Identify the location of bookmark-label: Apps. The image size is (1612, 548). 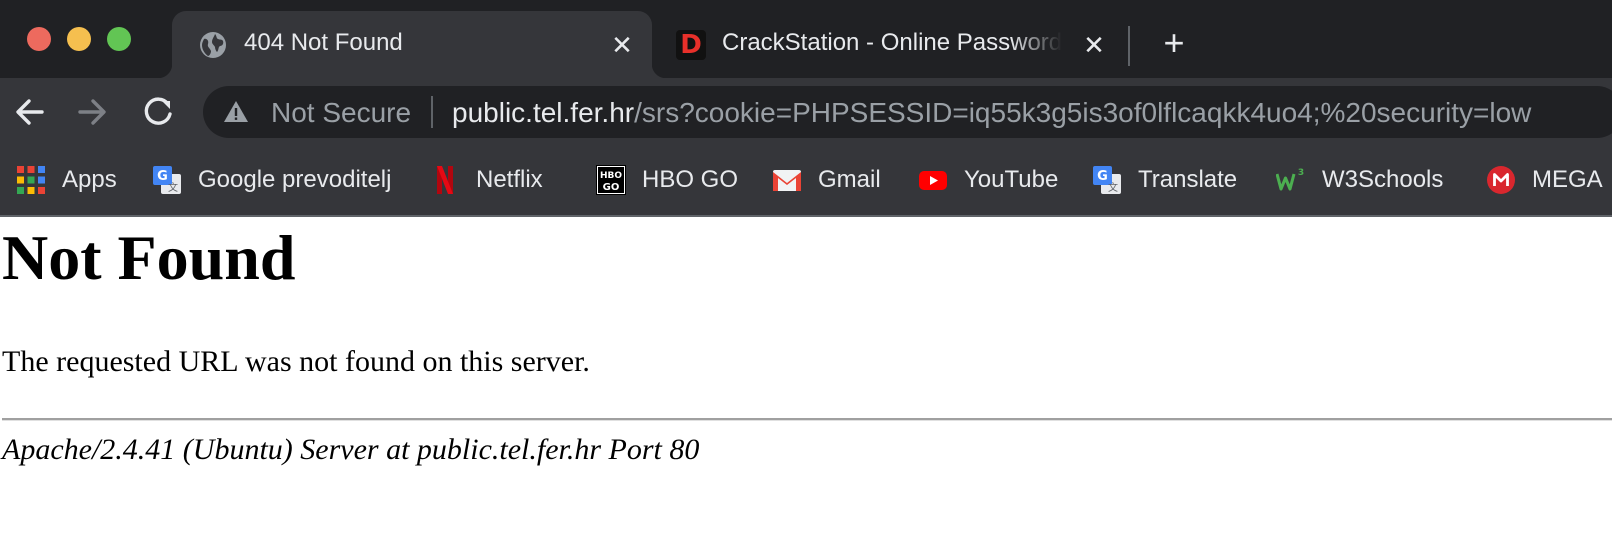
(89, 179).